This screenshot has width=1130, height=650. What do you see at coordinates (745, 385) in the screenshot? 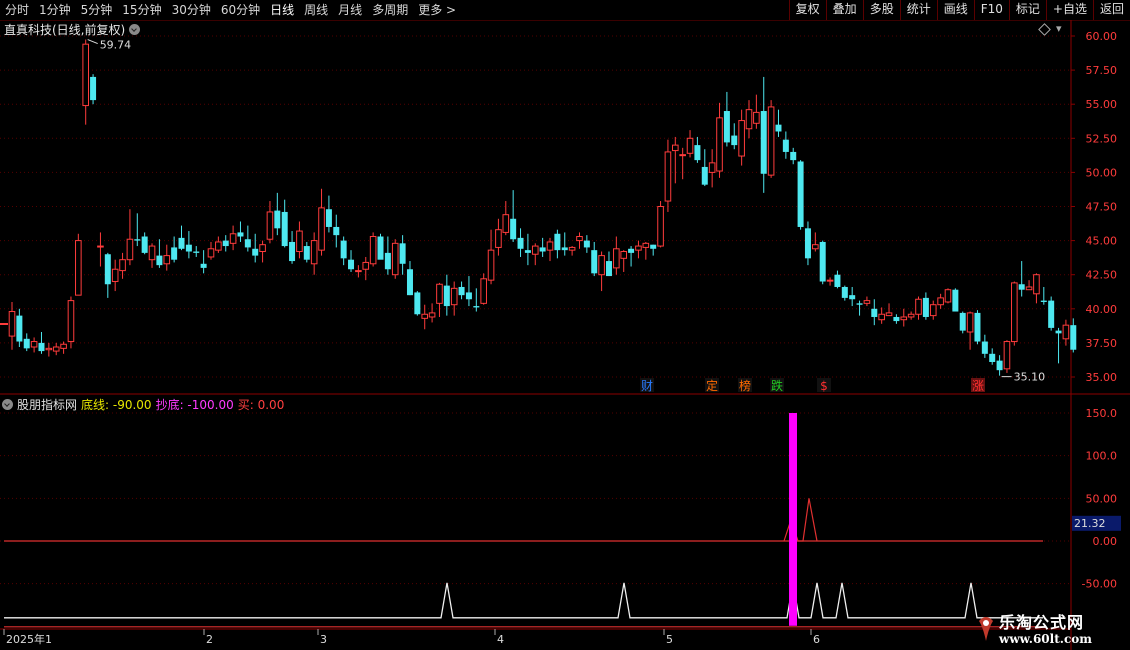
I see `event-marker-2: 榜` at bounding box center [745, 385].